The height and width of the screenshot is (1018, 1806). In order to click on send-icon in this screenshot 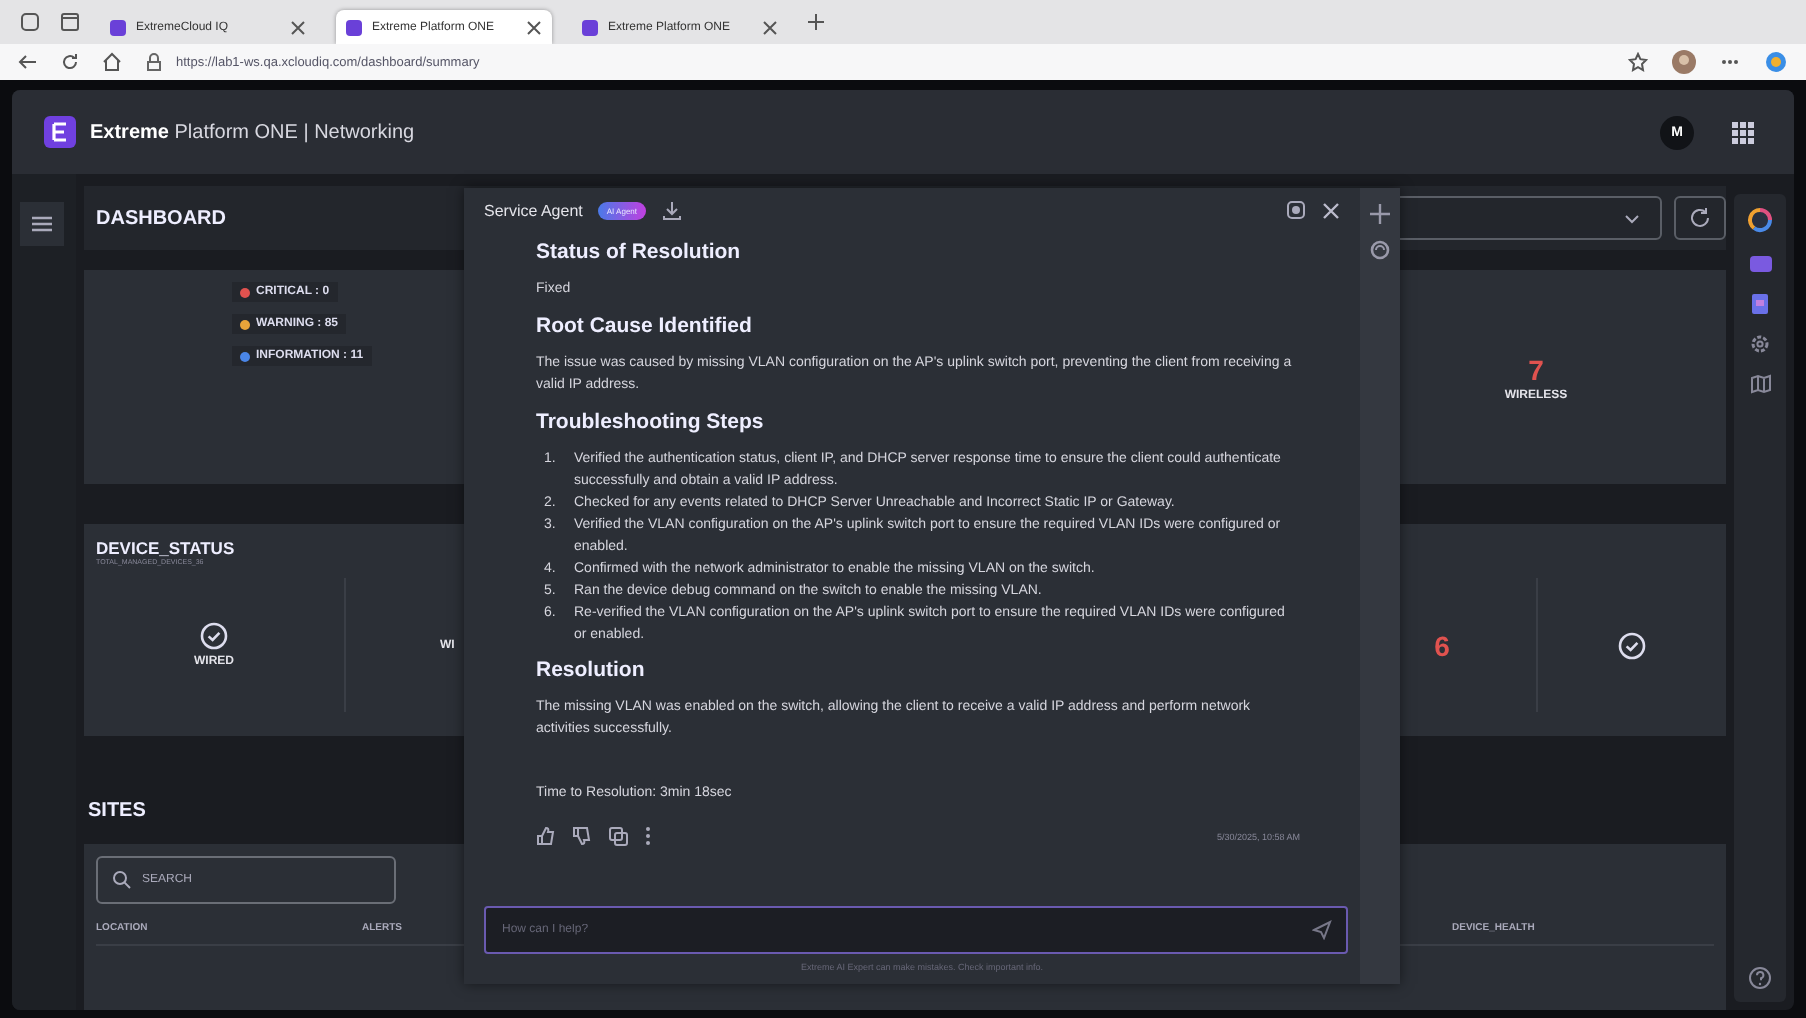, I will do `click(1322, 930)`.